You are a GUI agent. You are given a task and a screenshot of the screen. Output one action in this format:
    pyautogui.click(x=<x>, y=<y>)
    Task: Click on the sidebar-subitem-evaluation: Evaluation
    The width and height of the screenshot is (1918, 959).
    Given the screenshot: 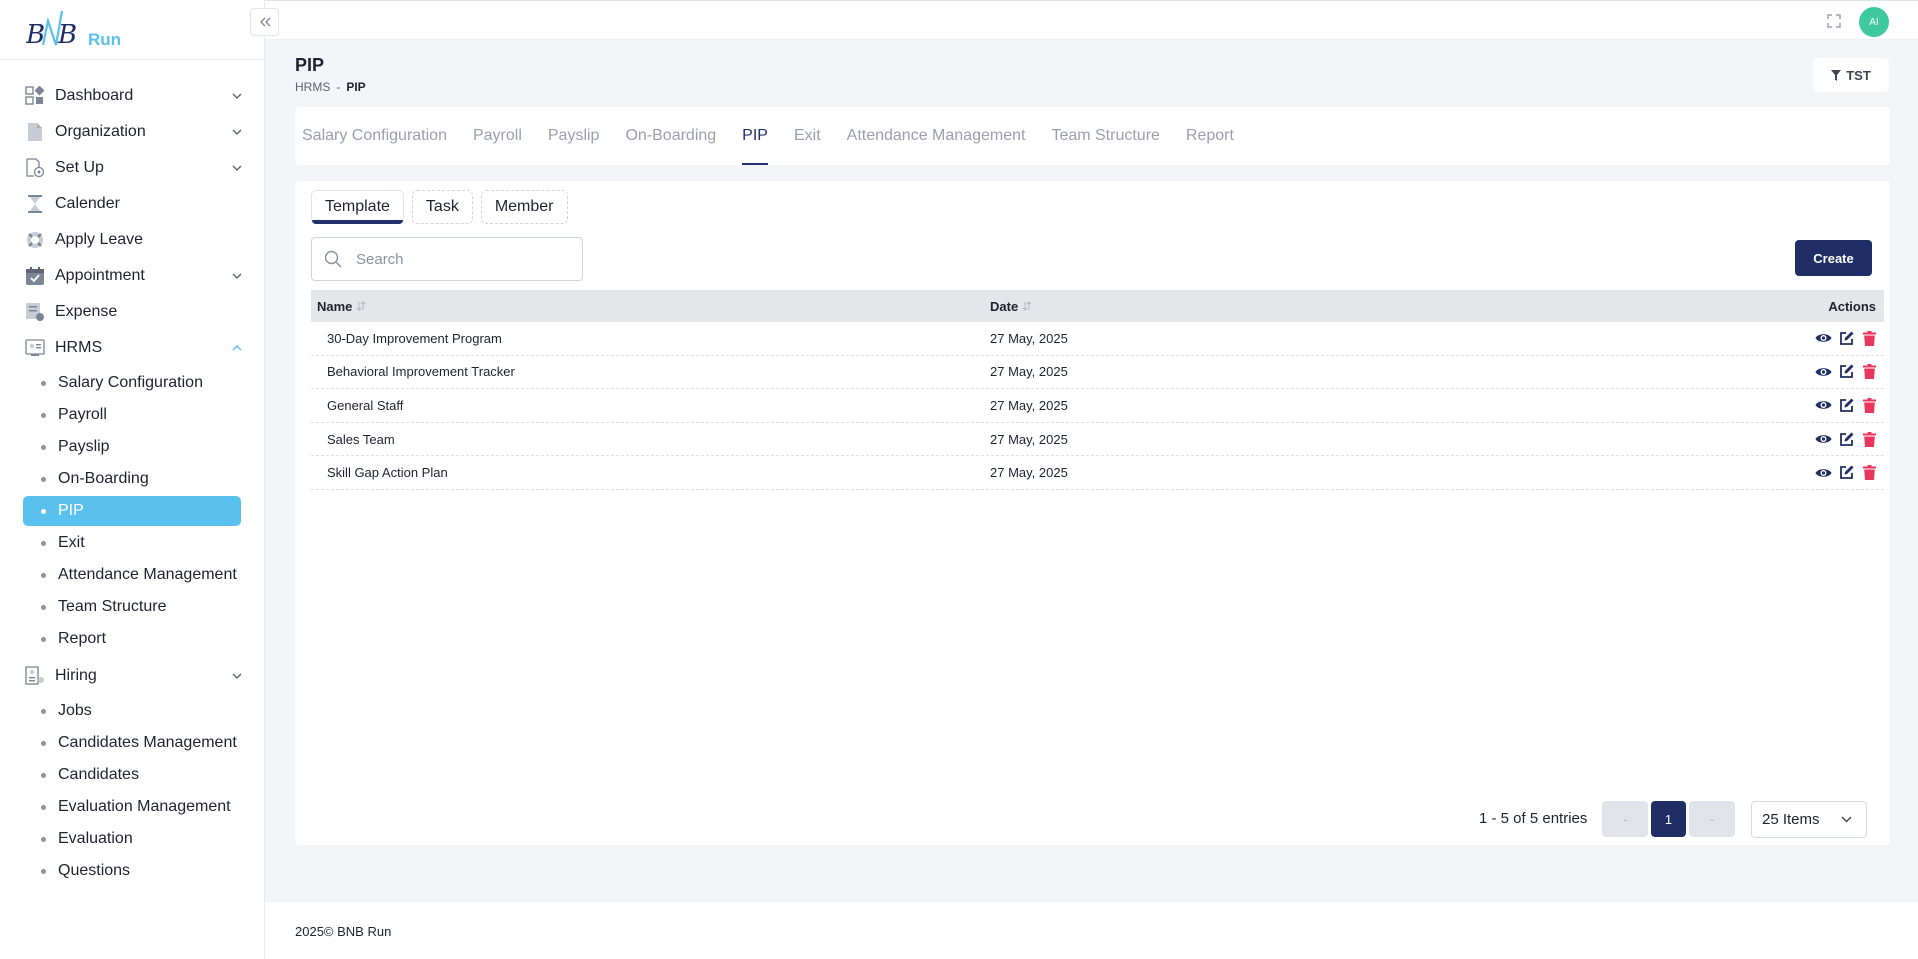 What is the action you would take?
    pyautogui.click(x=132, y=839)
    